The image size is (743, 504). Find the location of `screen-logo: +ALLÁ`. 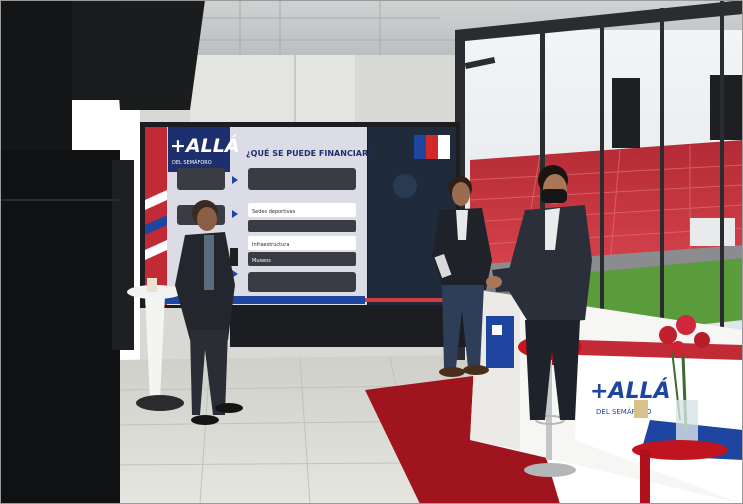

screen-logo: +ALLÁ is located at coordinates (205, 145).